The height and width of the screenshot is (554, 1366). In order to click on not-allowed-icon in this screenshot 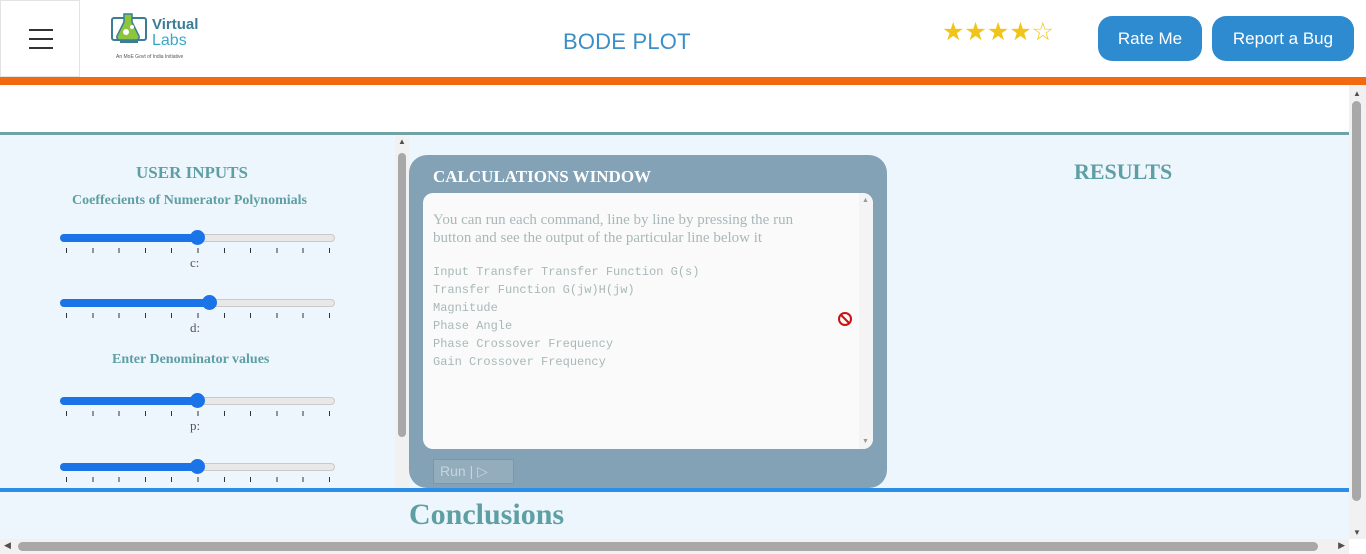, I will do `click(845, 319)`.